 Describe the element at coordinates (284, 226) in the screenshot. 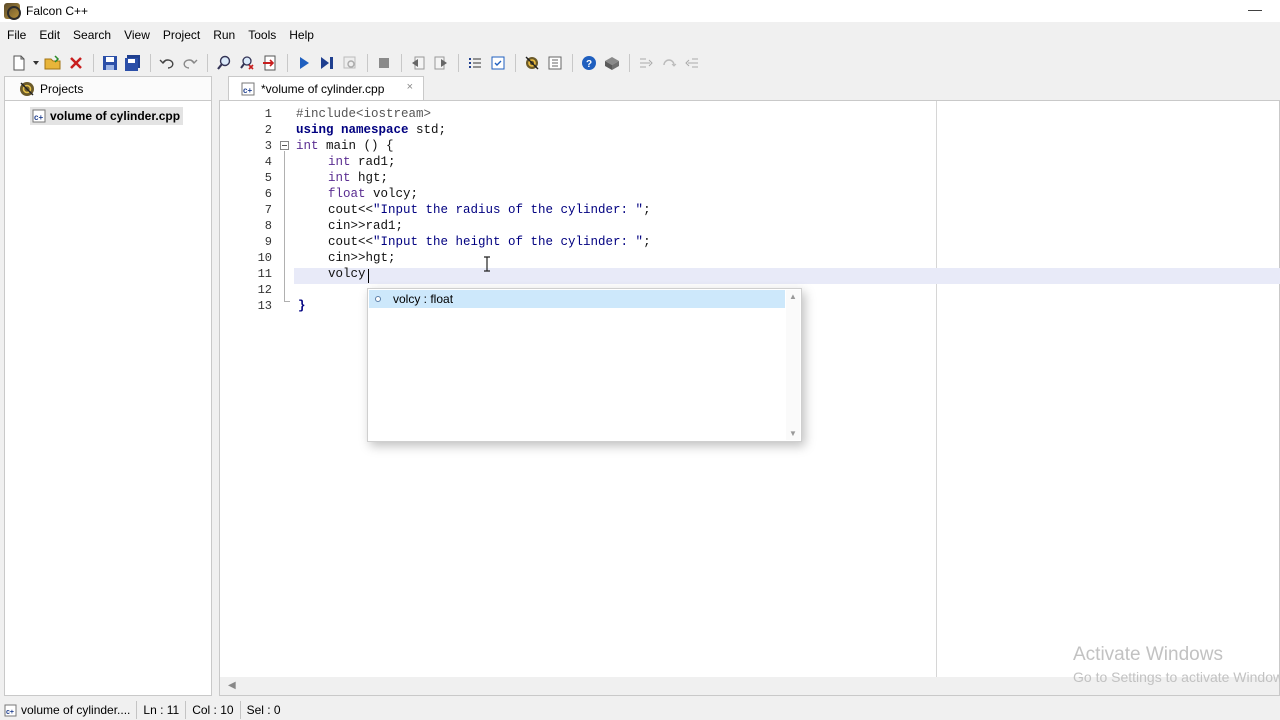

I see `fold-guide` at that location.